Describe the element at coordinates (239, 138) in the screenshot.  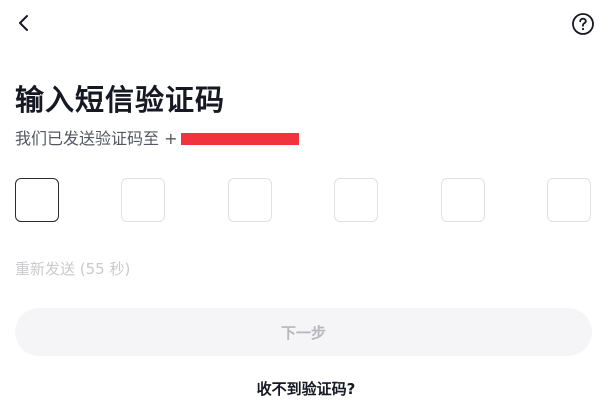
I see `redacted-phone-number` at that location.